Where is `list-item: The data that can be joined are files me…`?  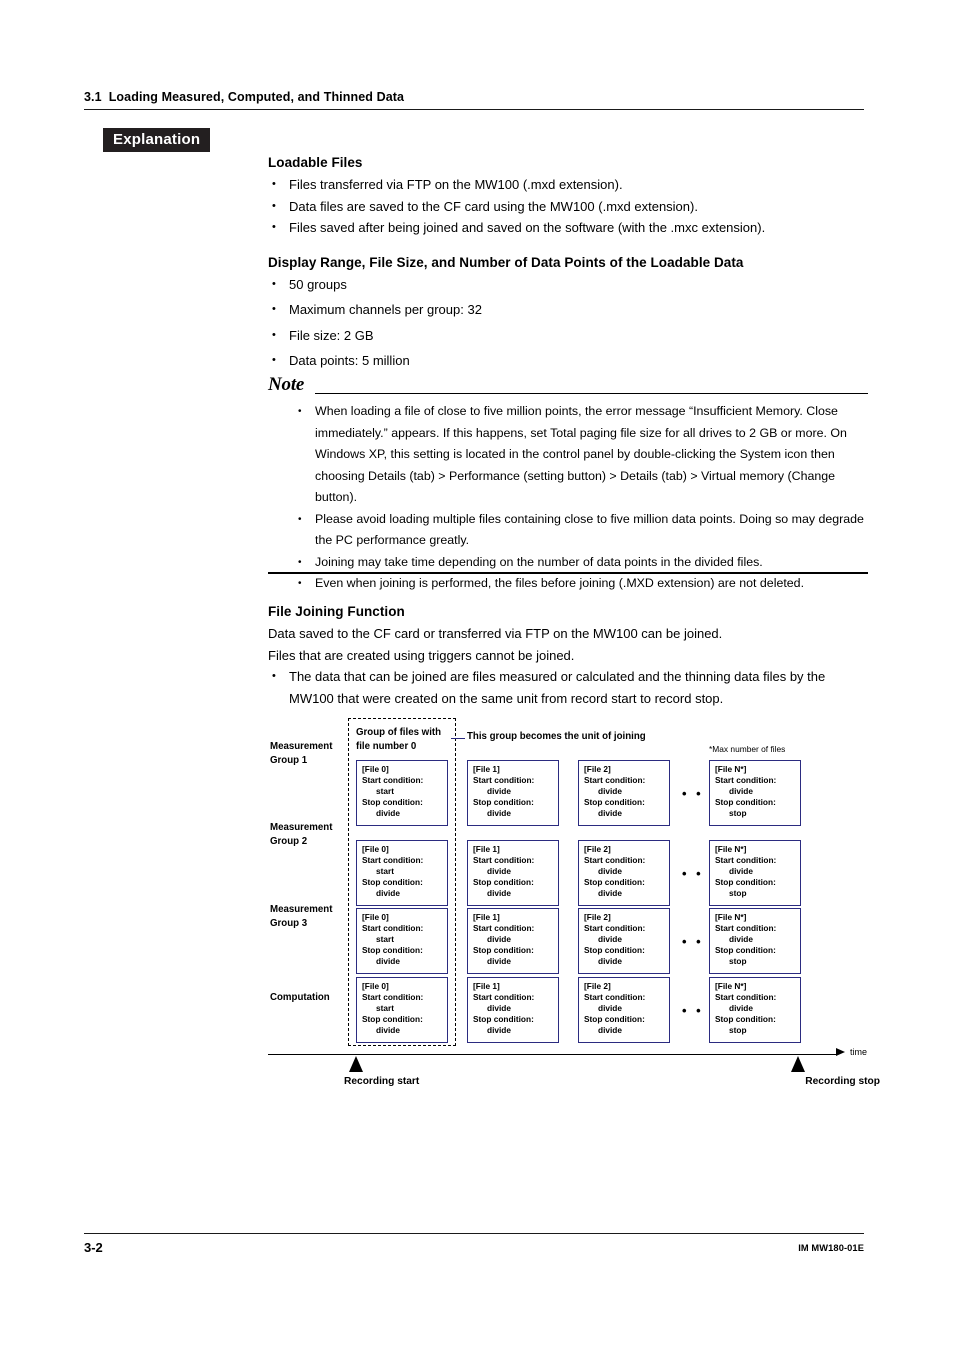
list-item: The data that can be joined are files me… is located at coordinates (568, 687).